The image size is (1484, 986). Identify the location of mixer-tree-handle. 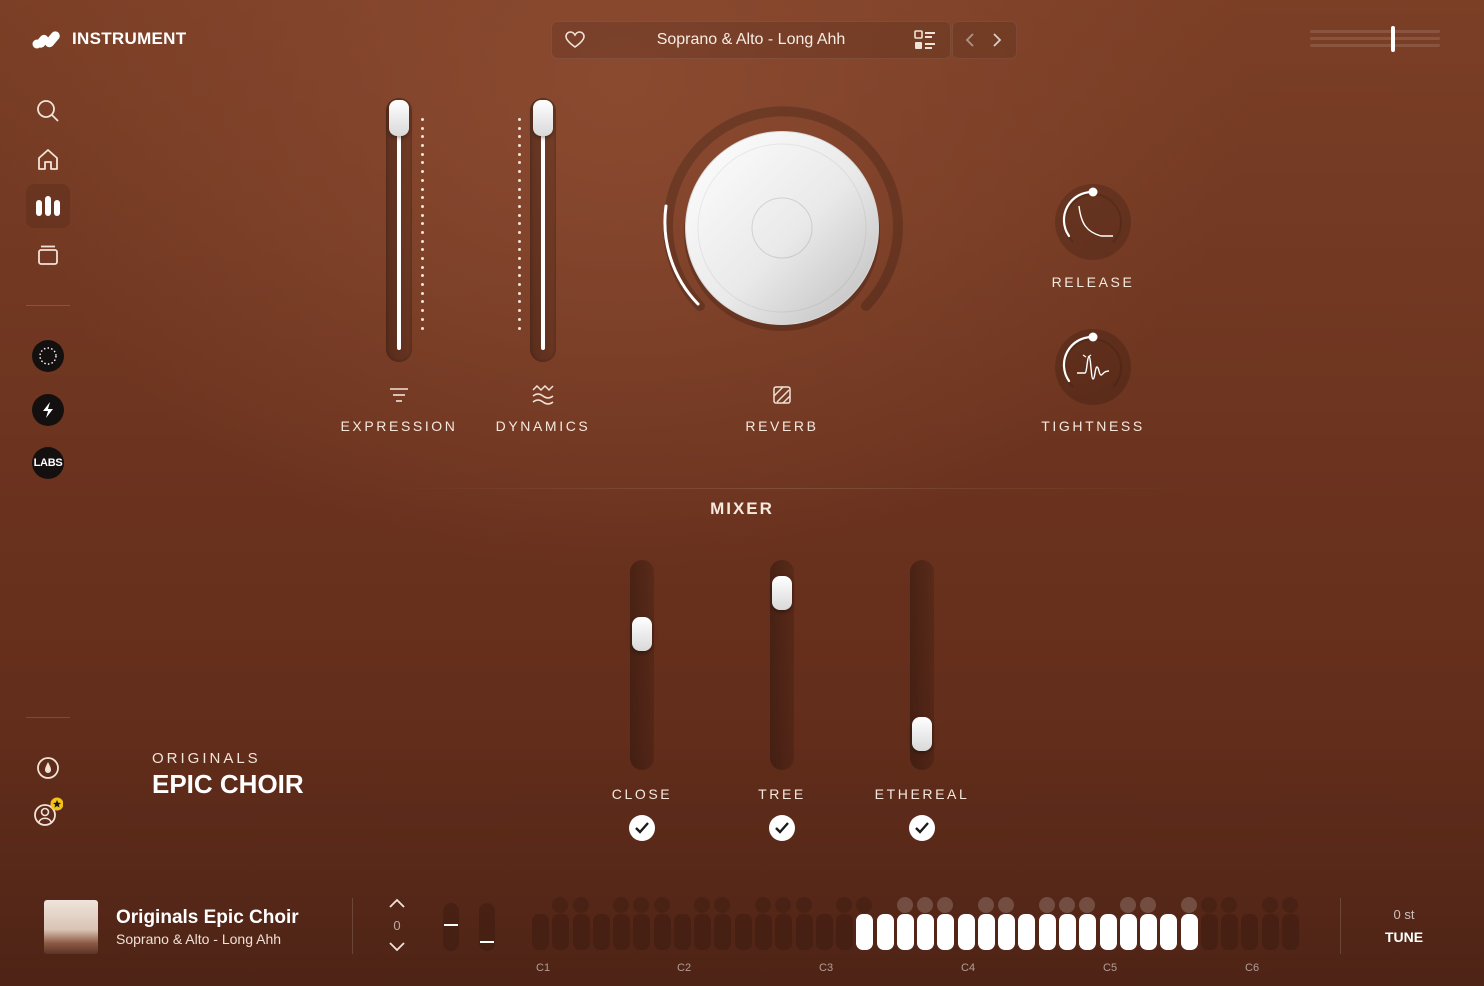
(782, 593).